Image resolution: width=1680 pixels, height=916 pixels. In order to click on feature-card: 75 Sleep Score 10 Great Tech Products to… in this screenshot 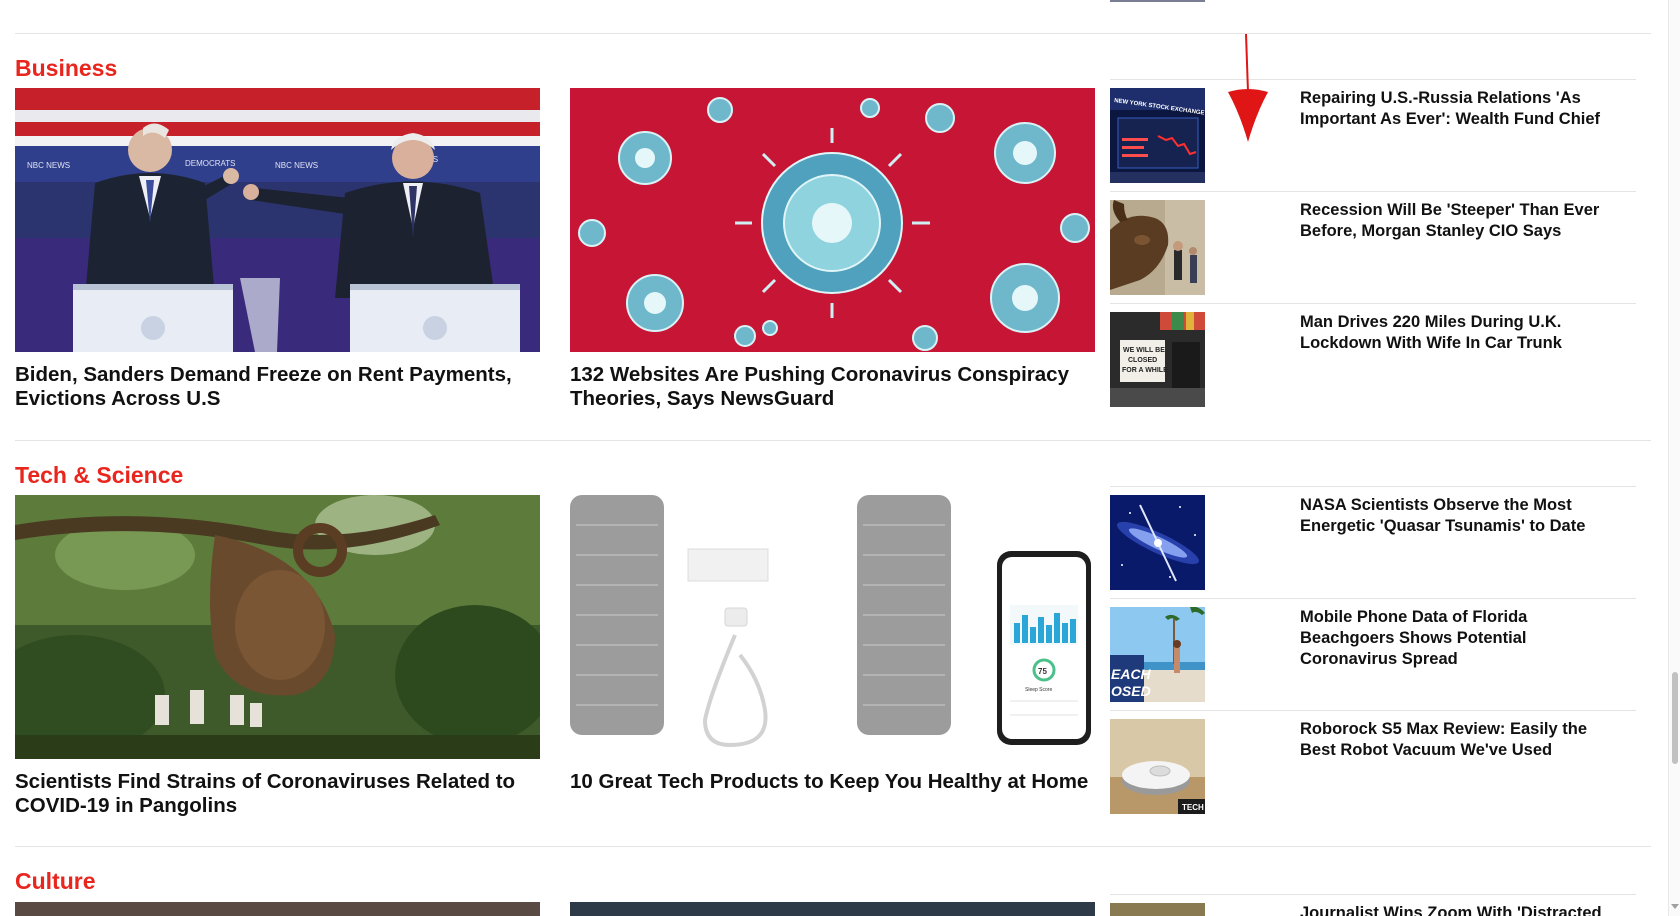, I will do `click(832, 644)`.